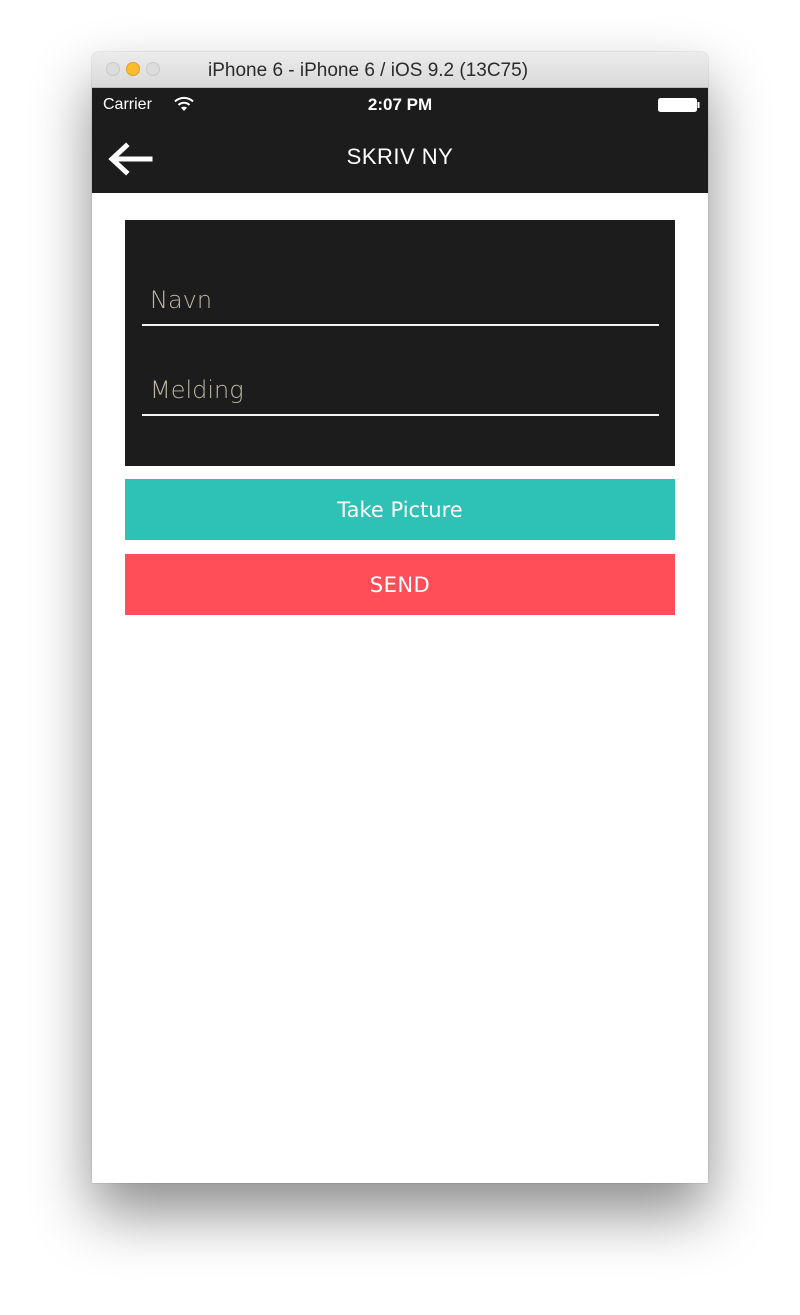  I want to click on status-bar: Carrier 2:07 PM, so click(400, 105).